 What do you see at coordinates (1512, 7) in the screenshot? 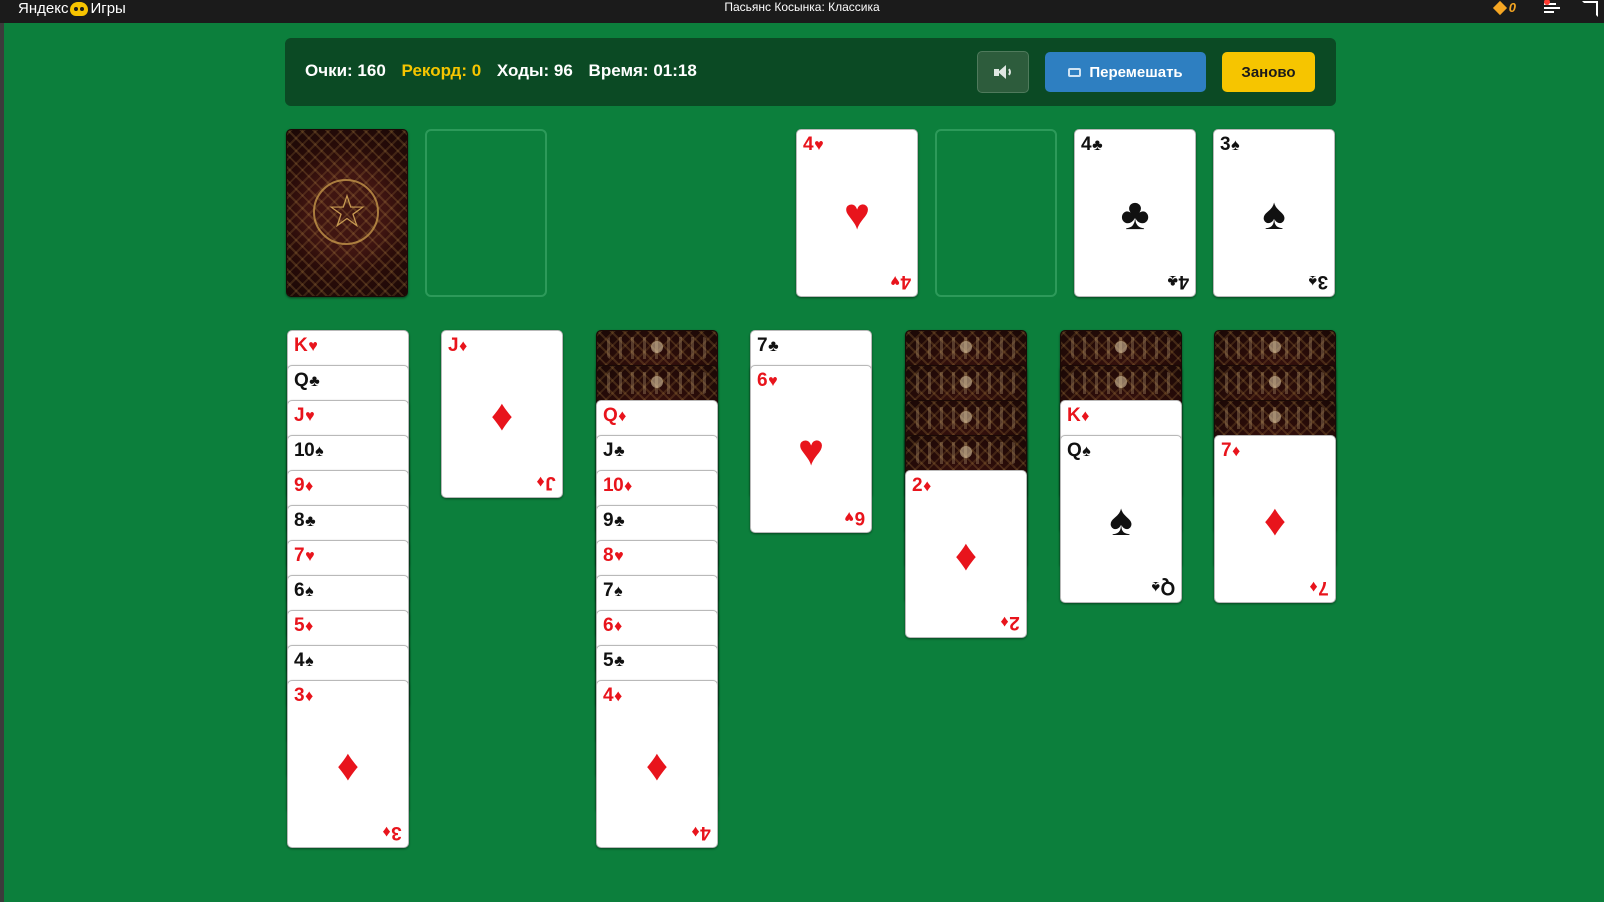
I see `coin-count: 0` at bounding box center [1512, 7].